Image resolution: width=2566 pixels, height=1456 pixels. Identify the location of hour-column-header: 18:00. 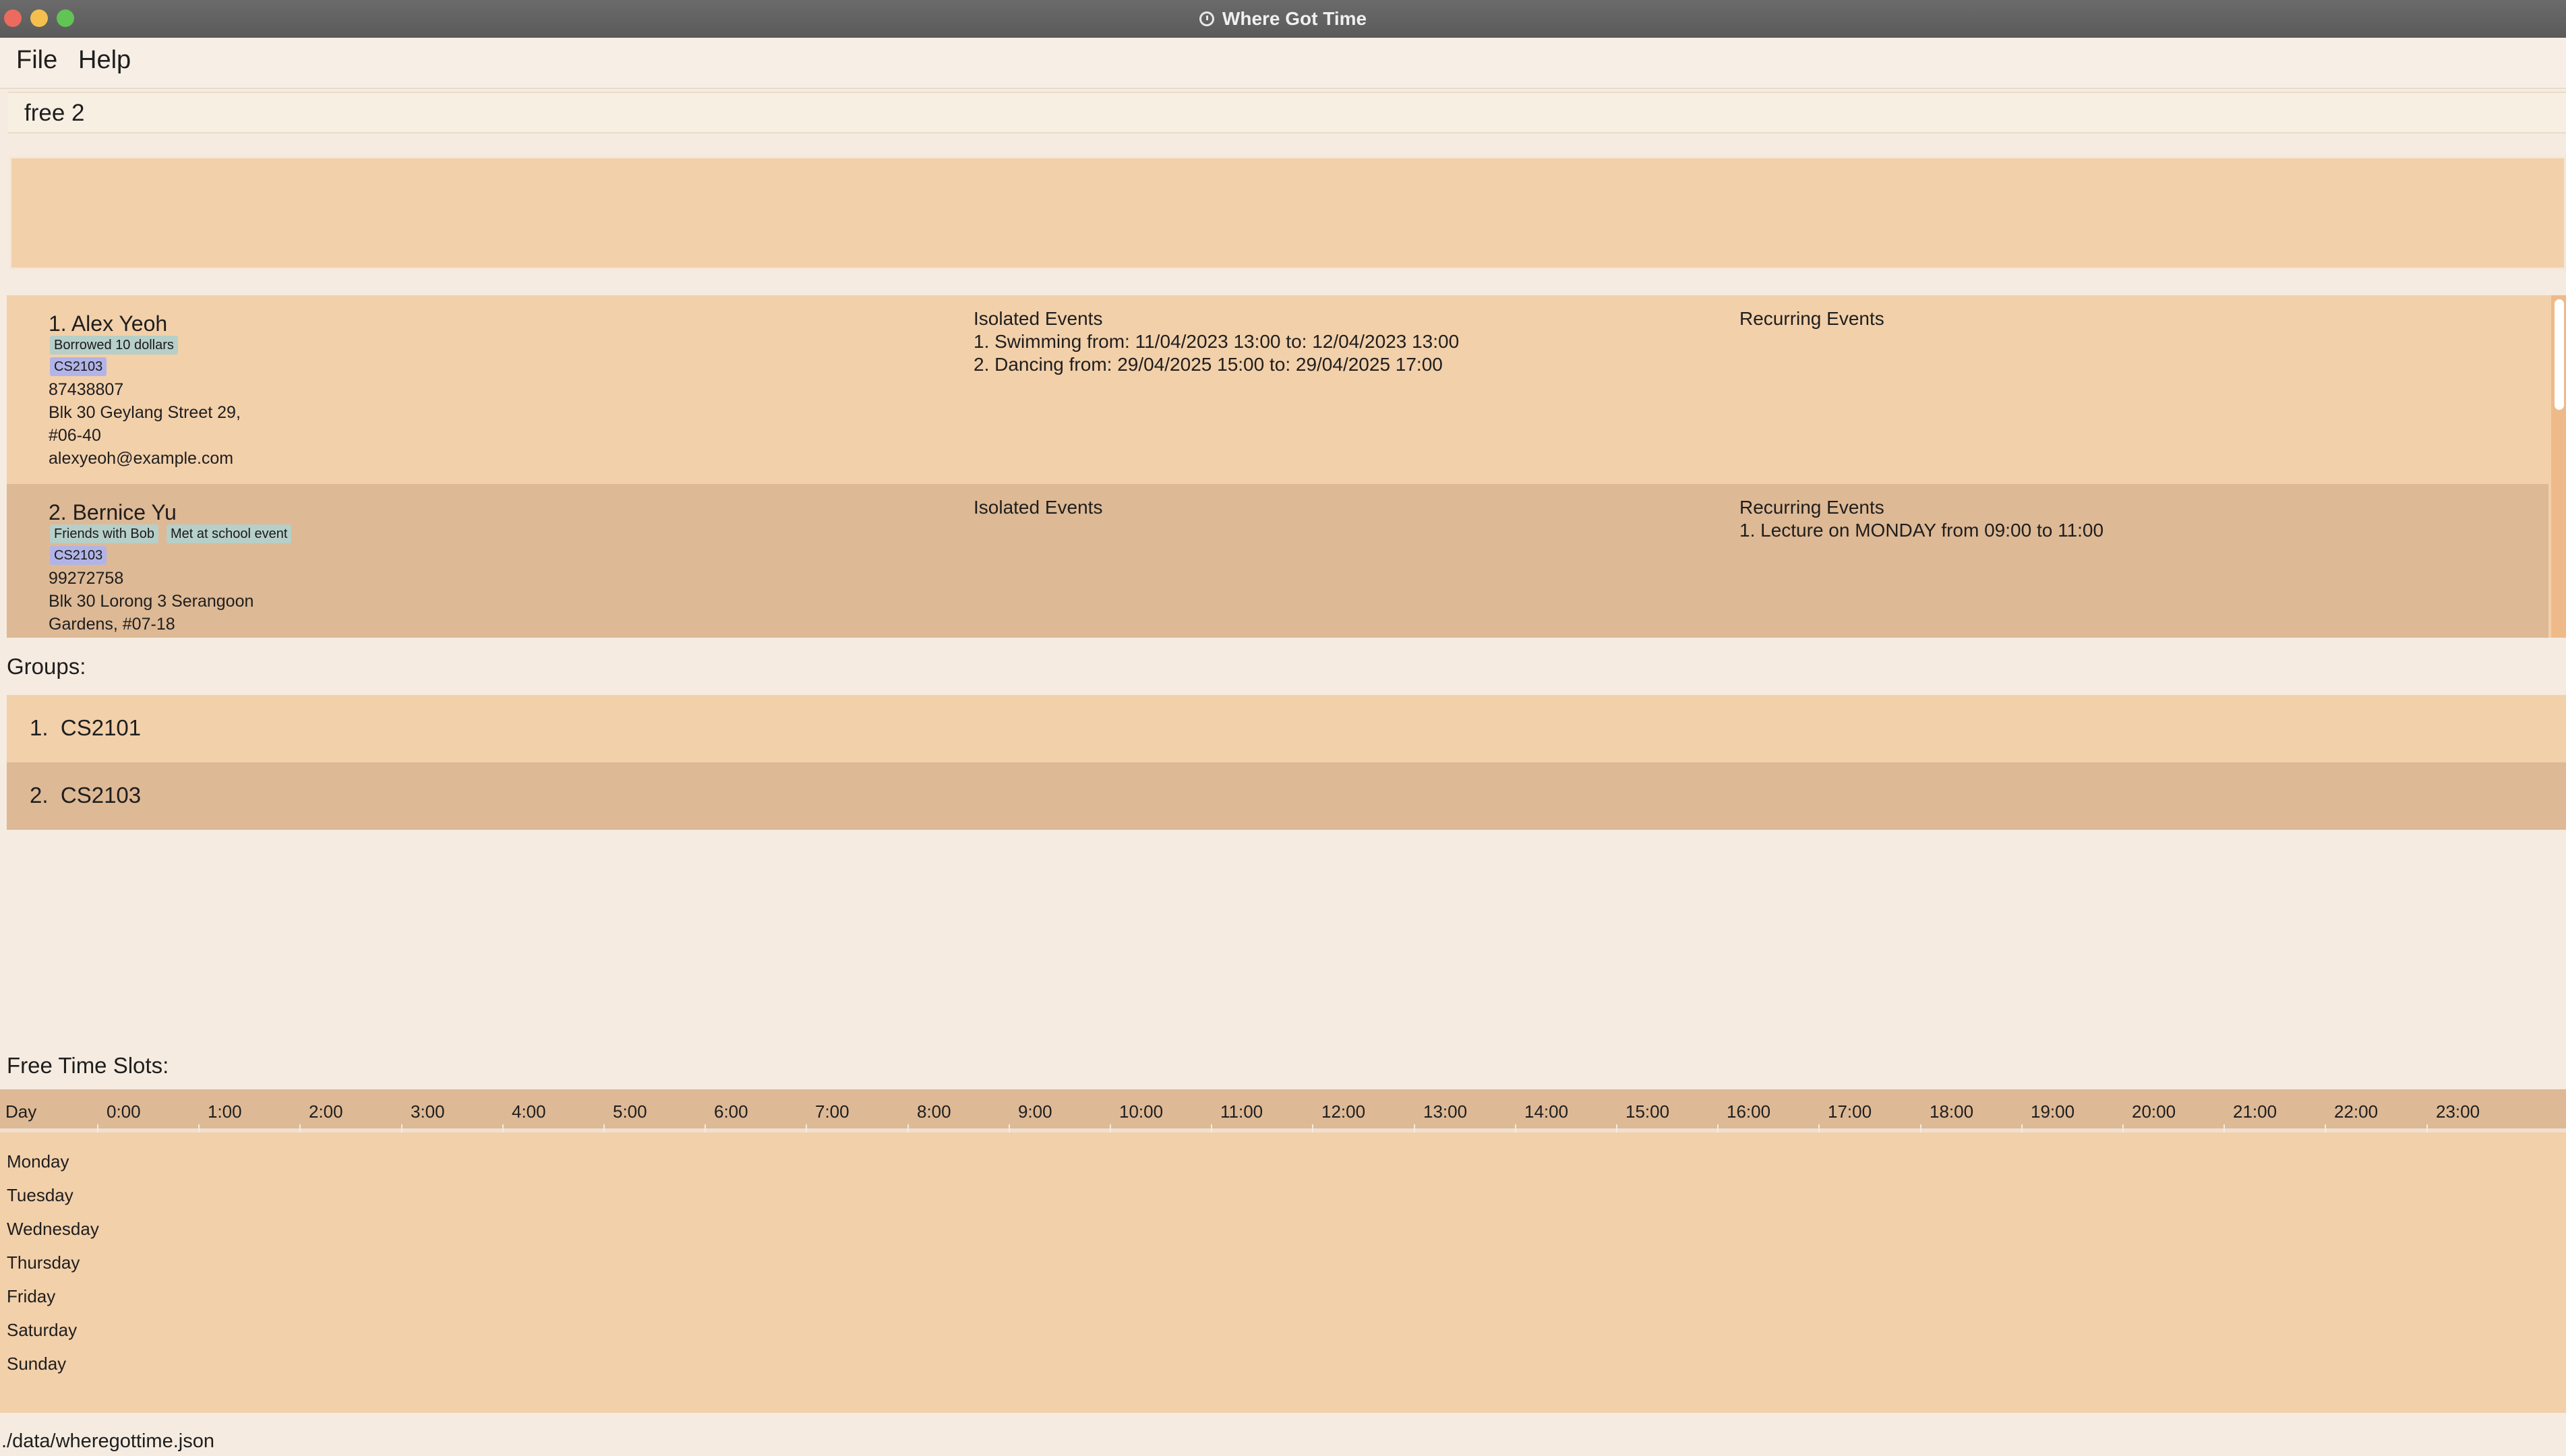
(1952, 1111).